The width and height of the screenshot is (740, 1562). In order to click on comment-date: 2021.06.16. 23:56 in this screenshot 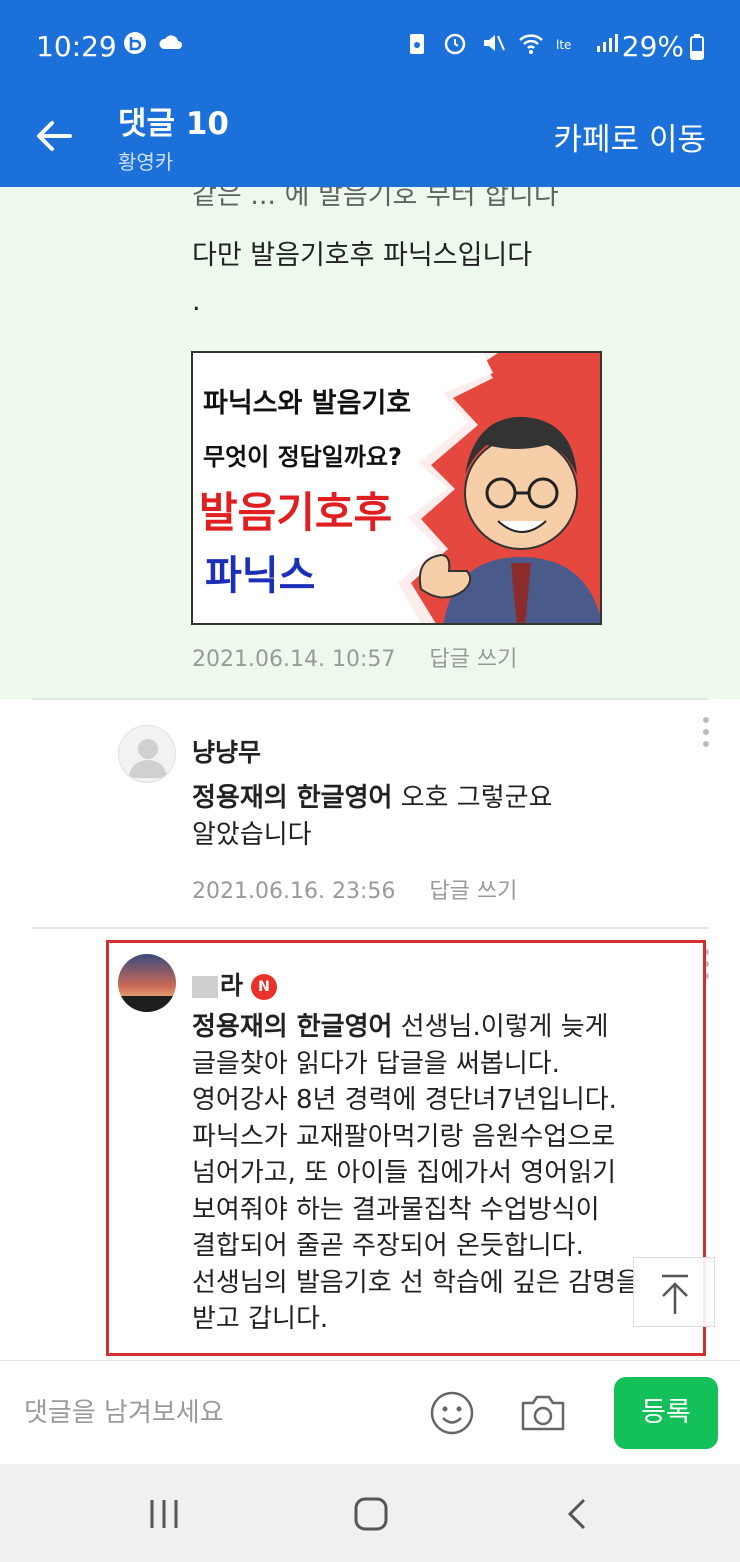, I will do `click(294, 891)`.